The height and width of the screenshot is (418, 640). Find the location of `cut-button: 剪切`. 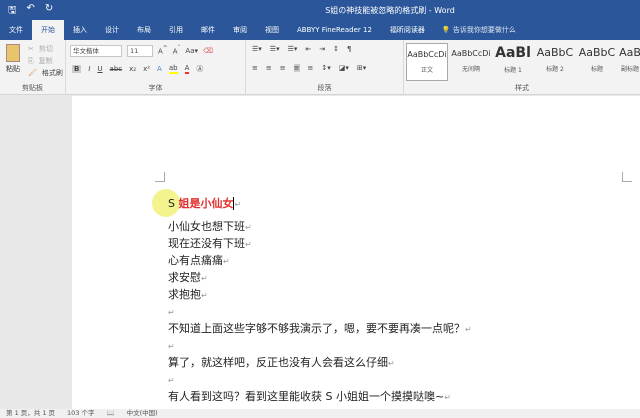

cut-button: 剪切 is located at coordinates (46, 49).